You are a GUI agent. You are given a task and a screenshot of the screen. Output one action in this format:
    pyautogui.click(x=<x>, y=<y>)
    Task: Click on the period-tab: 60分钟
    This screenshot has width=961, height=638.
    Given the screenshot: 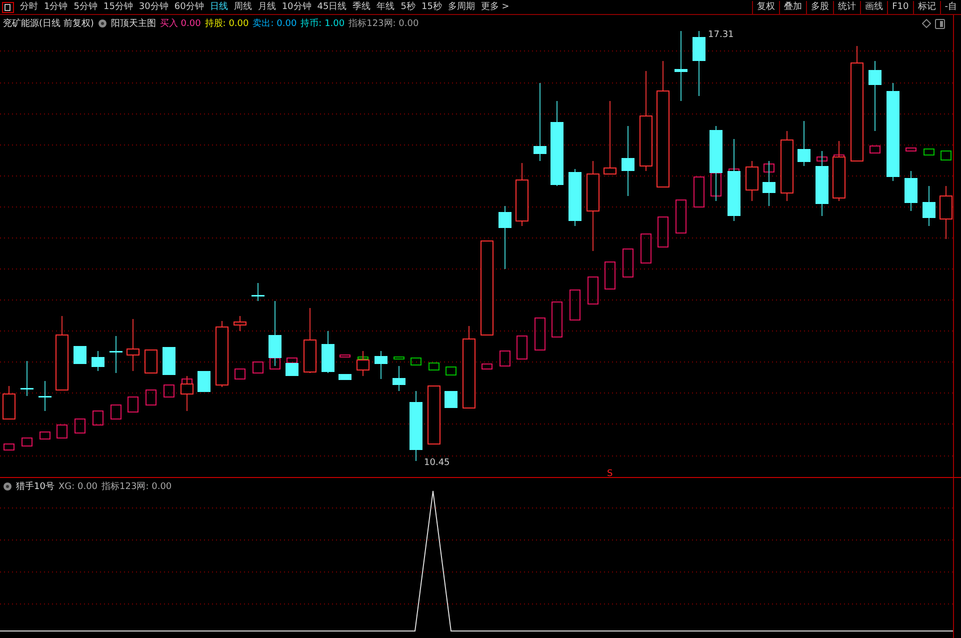 What is the action you would take?
    pyautogui.click(x=189, y=7)
    